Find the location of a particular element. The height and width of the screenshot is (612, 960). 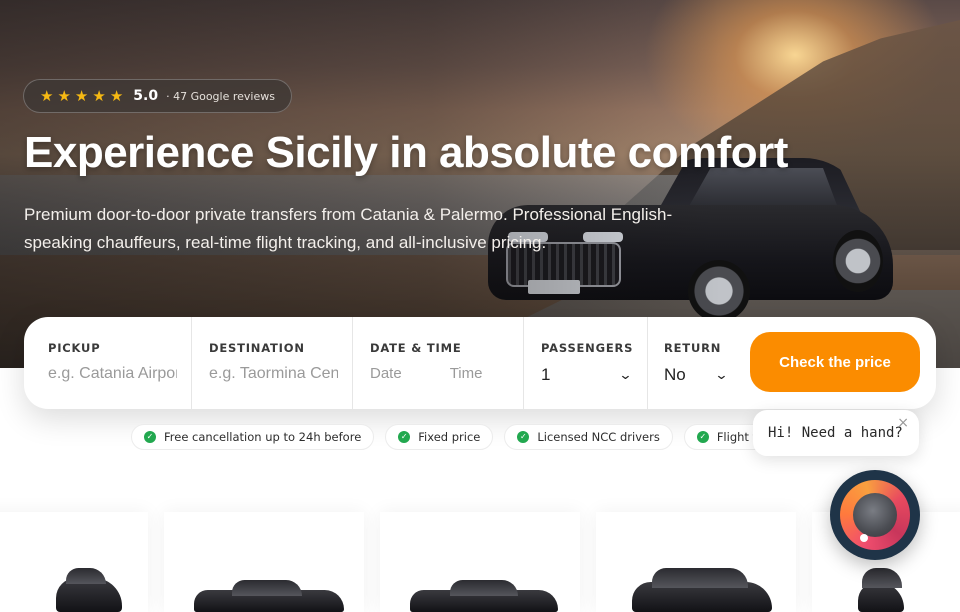

passengers-label: PASSENGERS is located at coordinates (587, 348).